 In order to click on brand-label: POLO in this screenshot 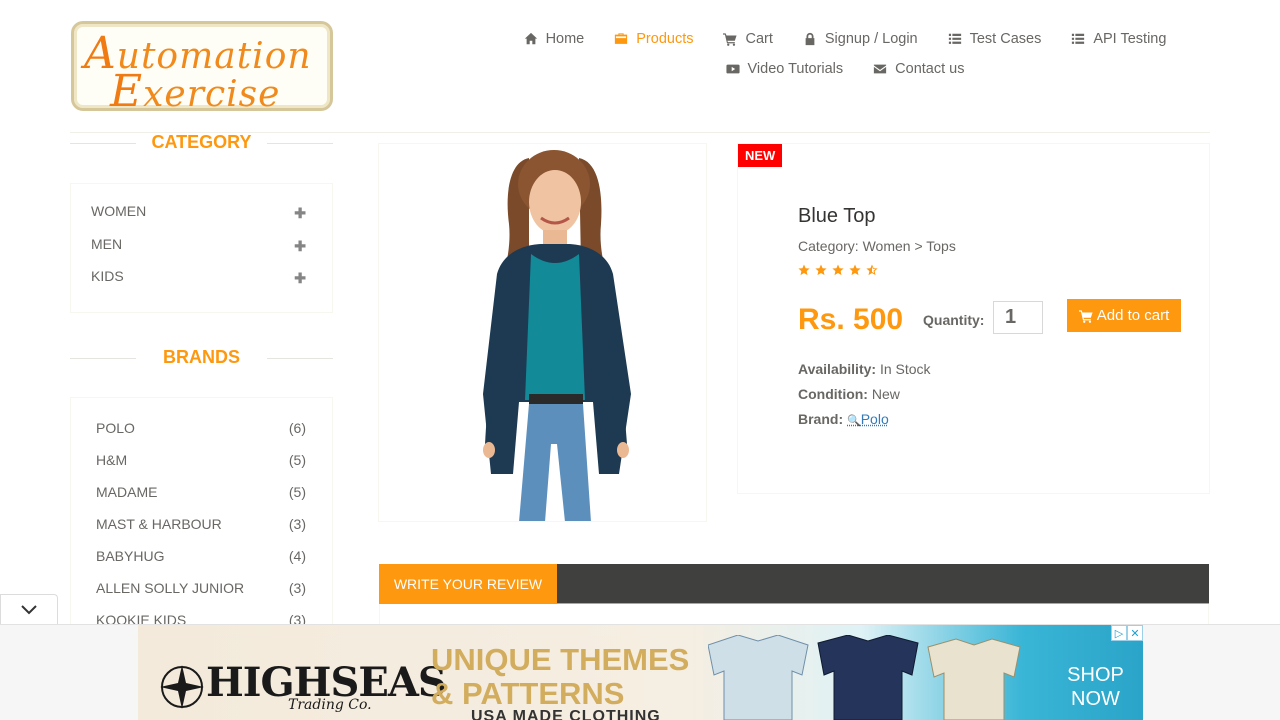, I will do `click(115, 428)`.